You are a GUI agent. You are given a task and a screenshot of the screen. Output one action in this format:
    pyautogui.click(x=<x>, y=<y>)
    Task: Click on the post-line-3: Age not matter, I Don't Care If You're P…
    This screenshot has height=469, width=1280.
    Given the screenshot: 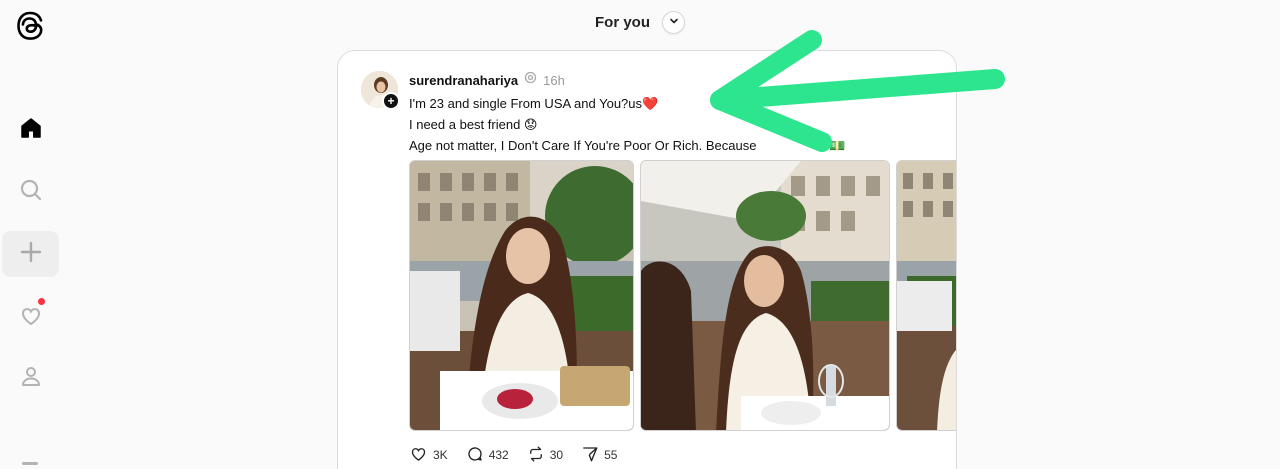 What is the action you would take?
    pyautogui.click(x=669, y=145)
    